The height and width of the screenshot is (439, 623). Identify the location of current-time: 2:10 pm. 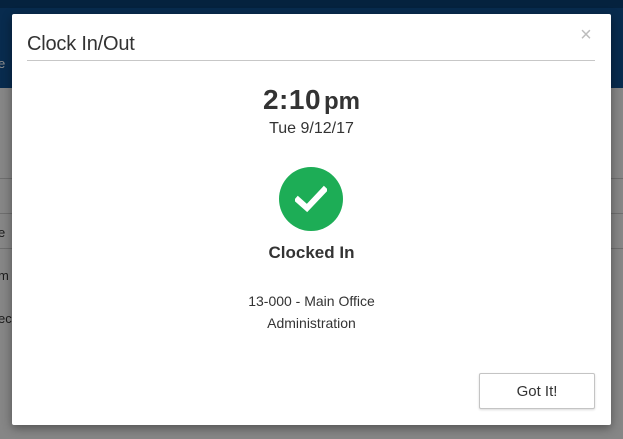
(311, 100).